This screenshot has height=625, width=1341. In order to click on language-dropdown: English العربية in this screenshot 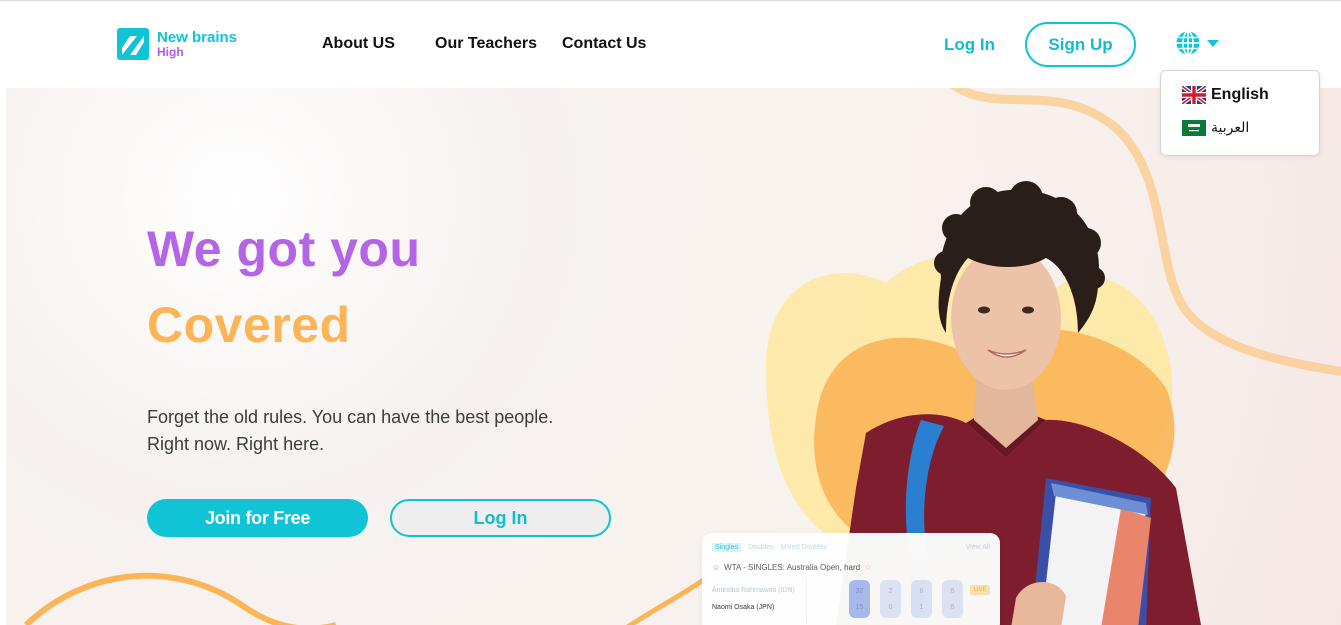, I will do `click(1240, 113)`.